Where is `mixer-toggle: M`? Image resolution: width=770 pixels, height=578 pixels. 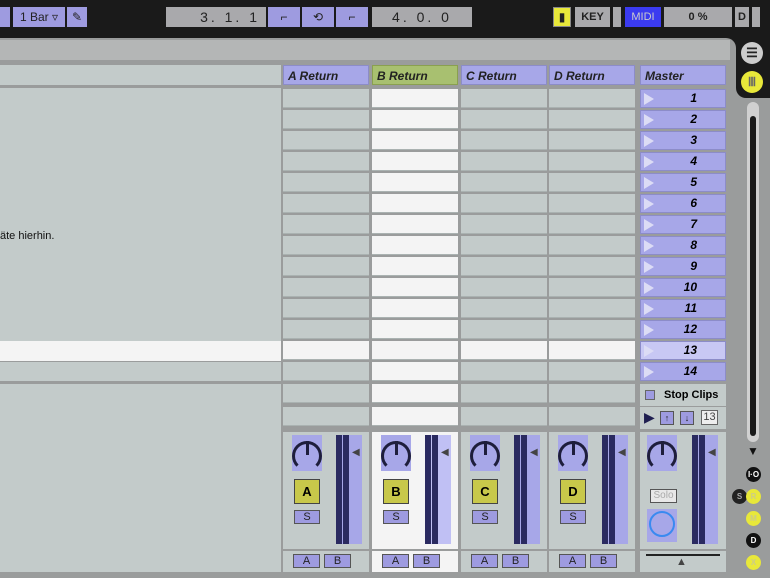 mixer-toggle: M is located at coordinates (753, 518).